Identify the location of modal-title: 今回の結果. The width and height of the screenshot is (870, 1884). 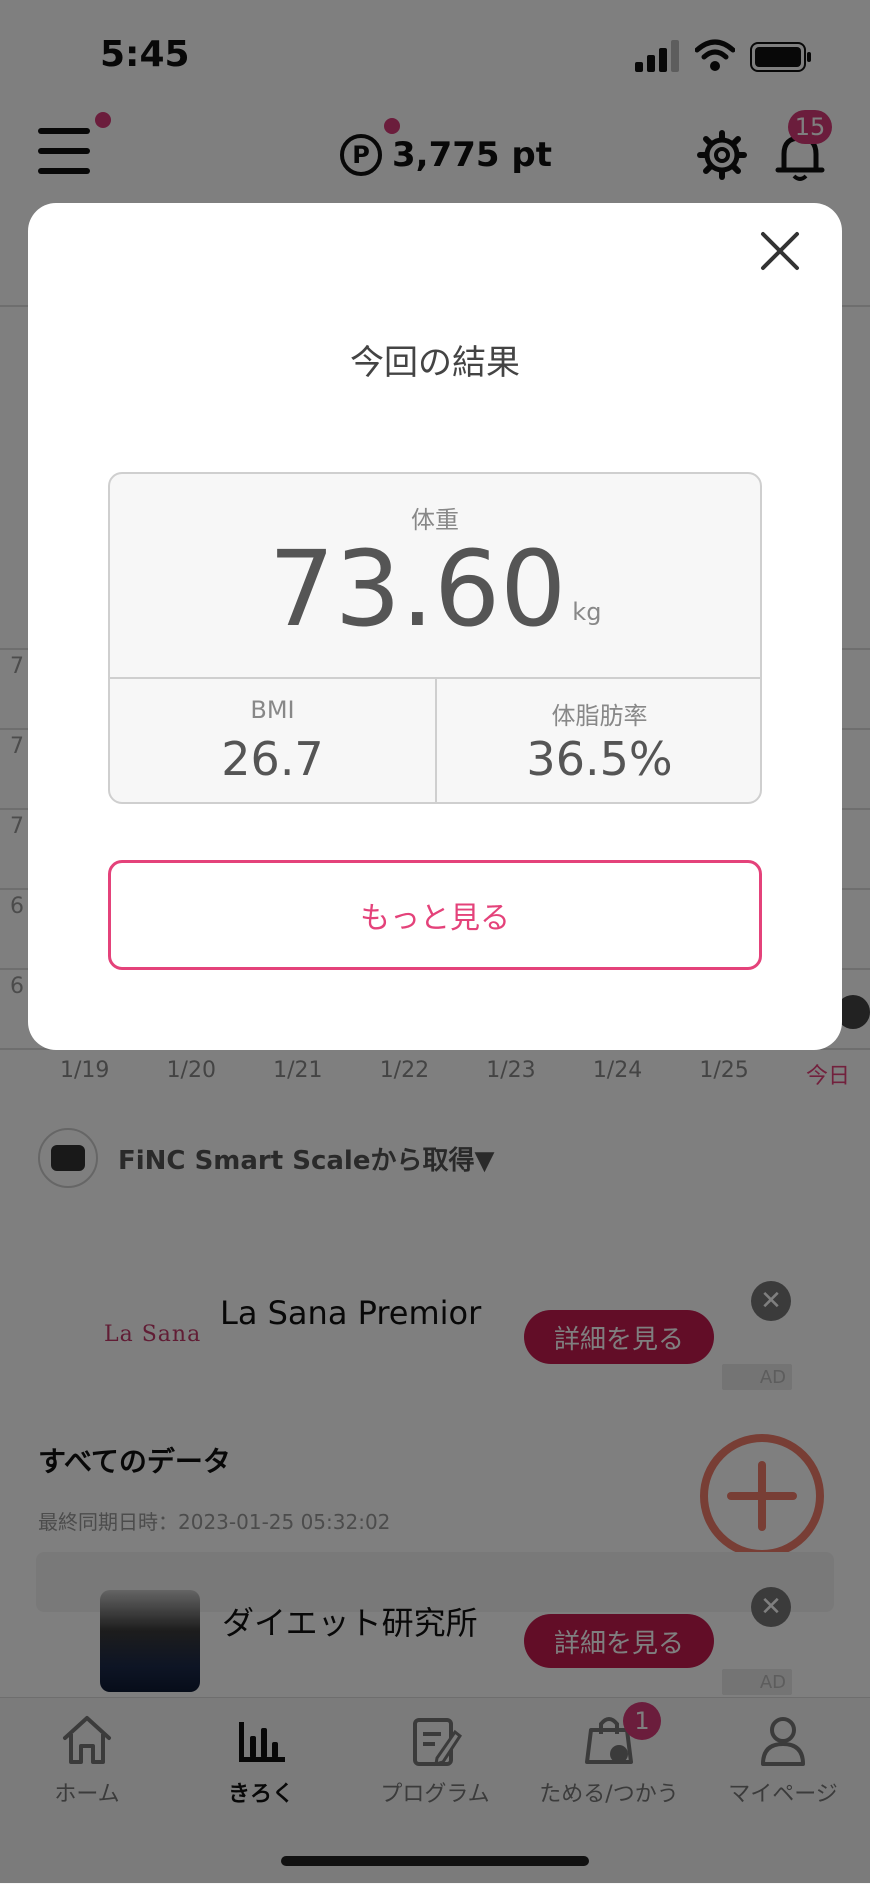
(435, 363).